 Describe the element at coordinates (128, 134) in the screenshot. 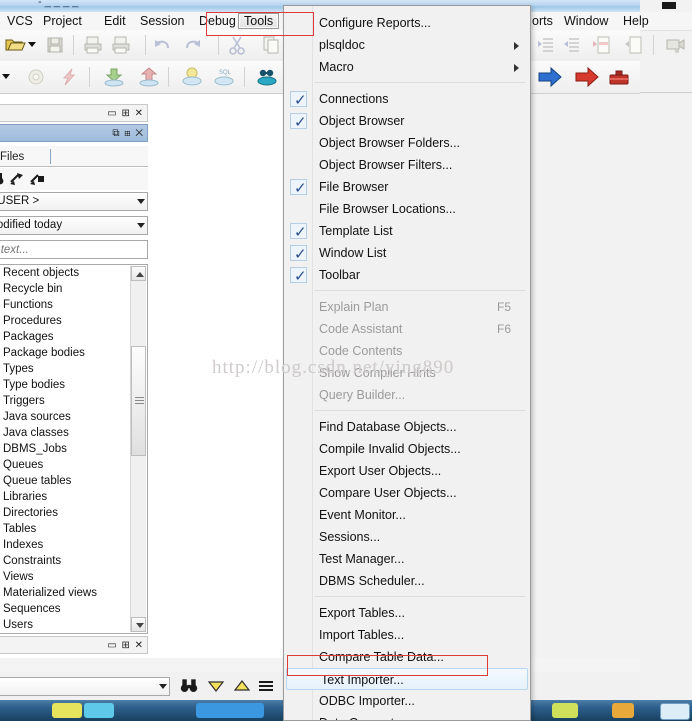

I see `panel-objects-buttons: ⧉ ⊞ ✕` at that location.